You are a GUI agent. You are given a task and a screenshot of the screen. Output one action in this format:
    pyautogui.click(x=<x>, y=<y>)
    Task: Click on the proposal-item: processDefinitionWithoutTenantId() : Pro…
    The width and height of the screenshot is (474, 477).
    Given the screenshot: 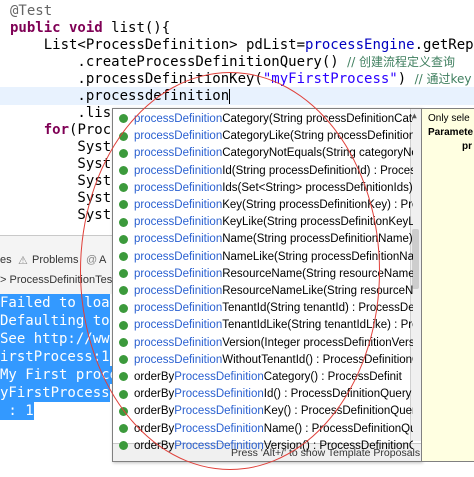 What is the action you would take?
    pyautogui.click(x=263, y=360)
    